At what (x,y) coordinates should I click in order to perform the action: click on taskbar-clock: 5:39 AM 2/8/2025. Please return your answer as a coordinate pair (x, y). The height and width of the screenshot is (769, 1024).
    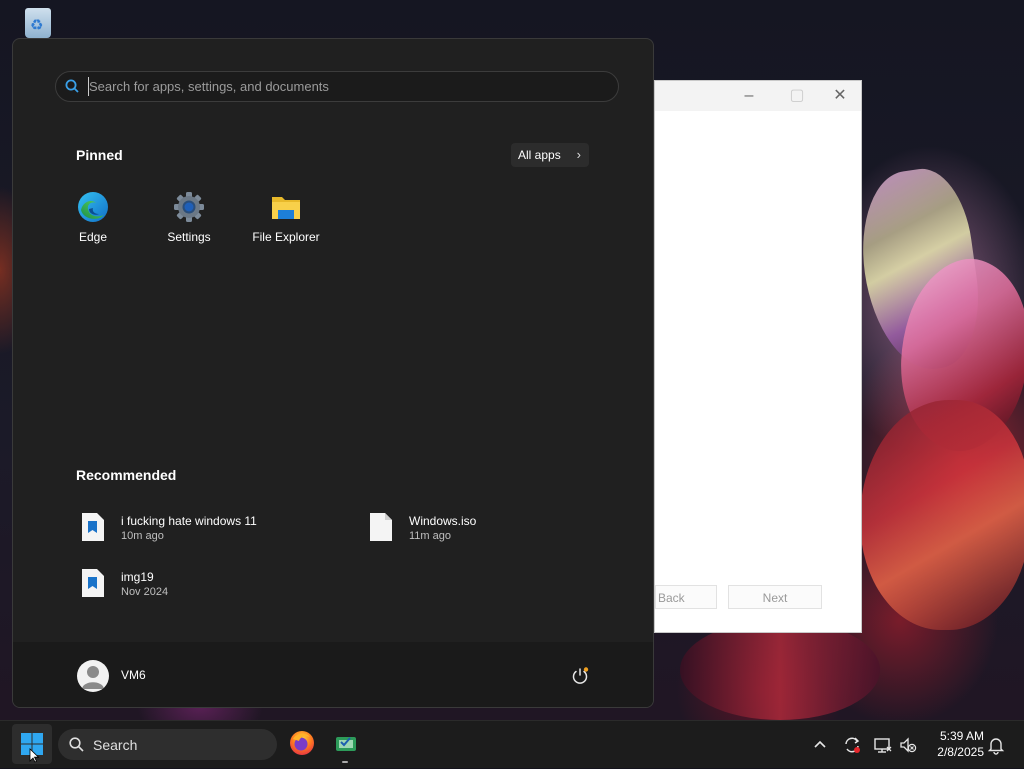
    Looking at the image, I should click on (956, 744).